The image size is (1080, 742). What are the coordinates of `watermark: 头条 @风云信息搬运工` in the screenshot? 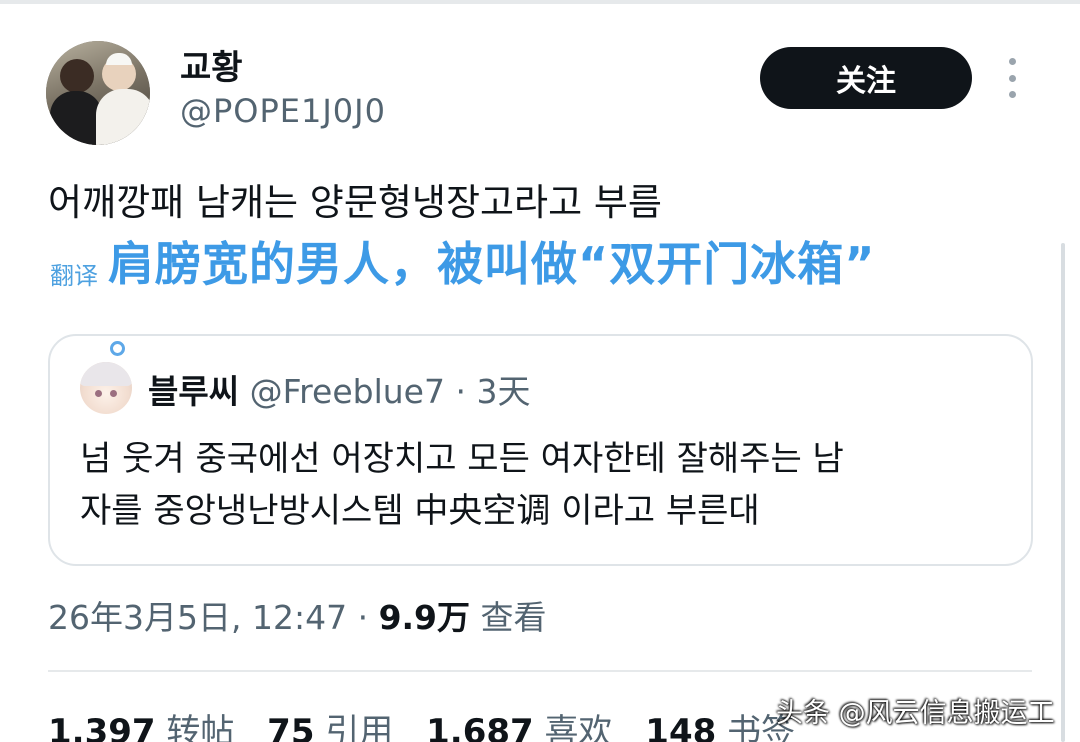 It's located at (915, 713).